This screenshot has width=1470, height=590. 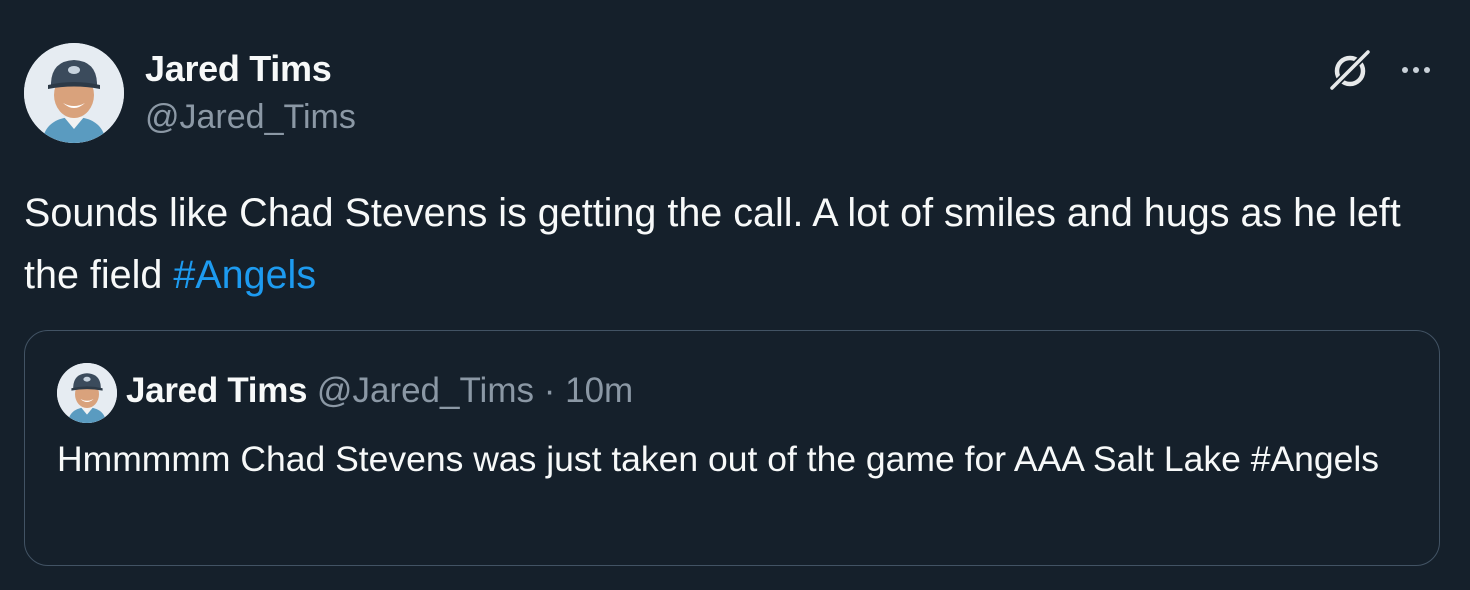 I want to click on quoted-tweet-header: Jared Tims @Jared_Tims · 10m, so click(x=379, y=391).